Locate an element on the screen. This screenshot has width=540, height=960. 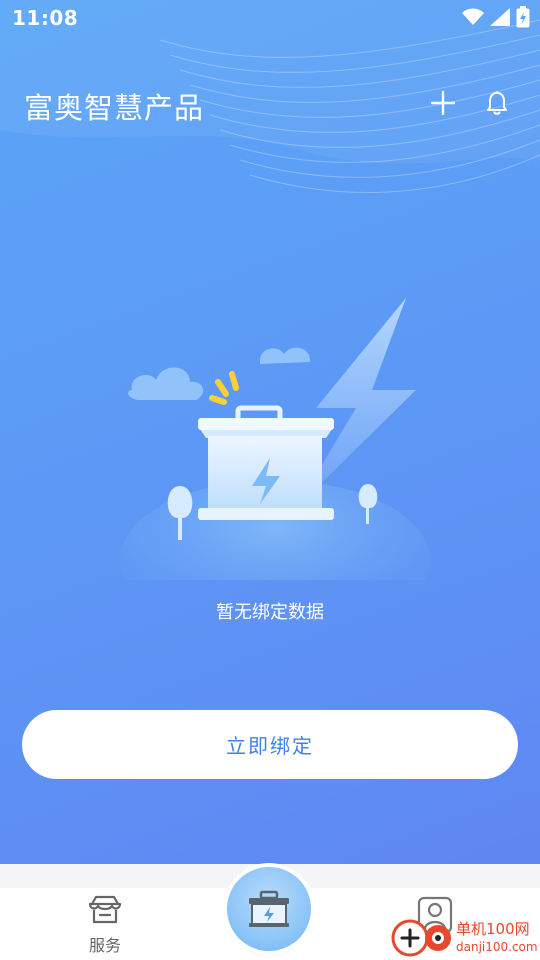
plus-icon is located at coordinates (443, 103).